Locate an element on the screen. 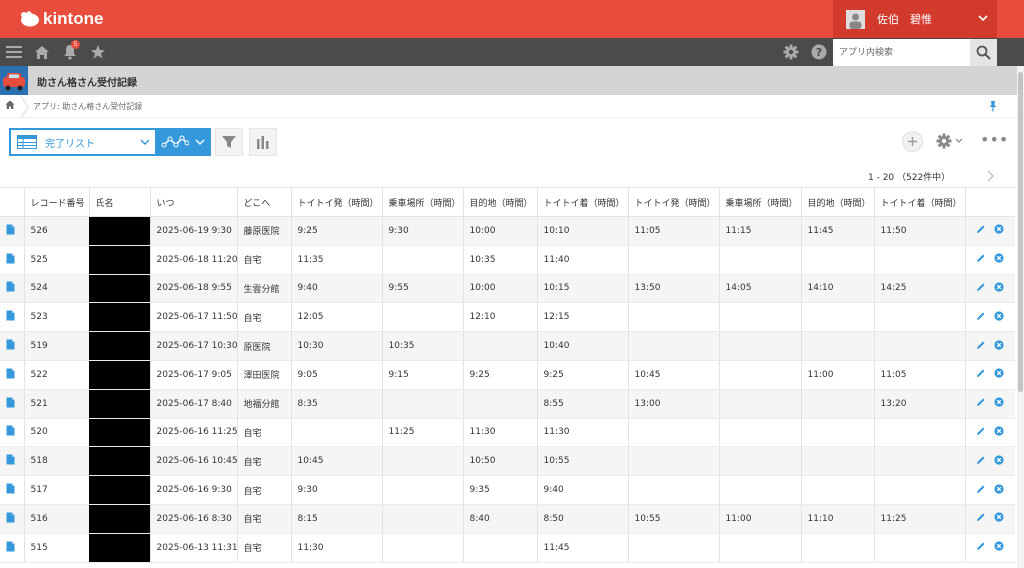  kintone-logo: kintone is located at coordinates (61, 19).